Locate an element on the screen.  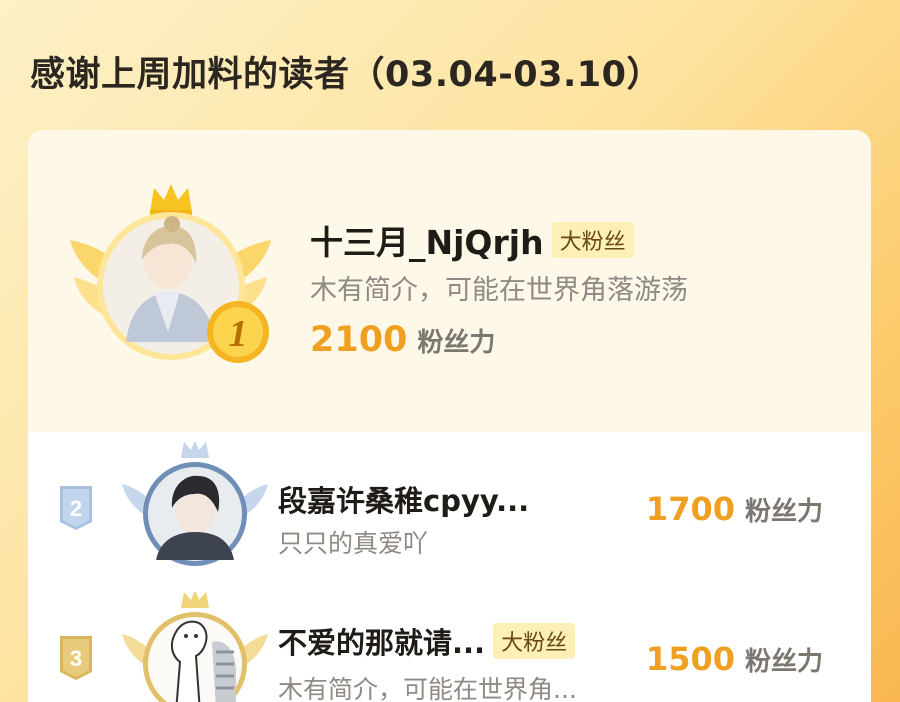
svg-text: 3 is located at coordinates (76, 658).